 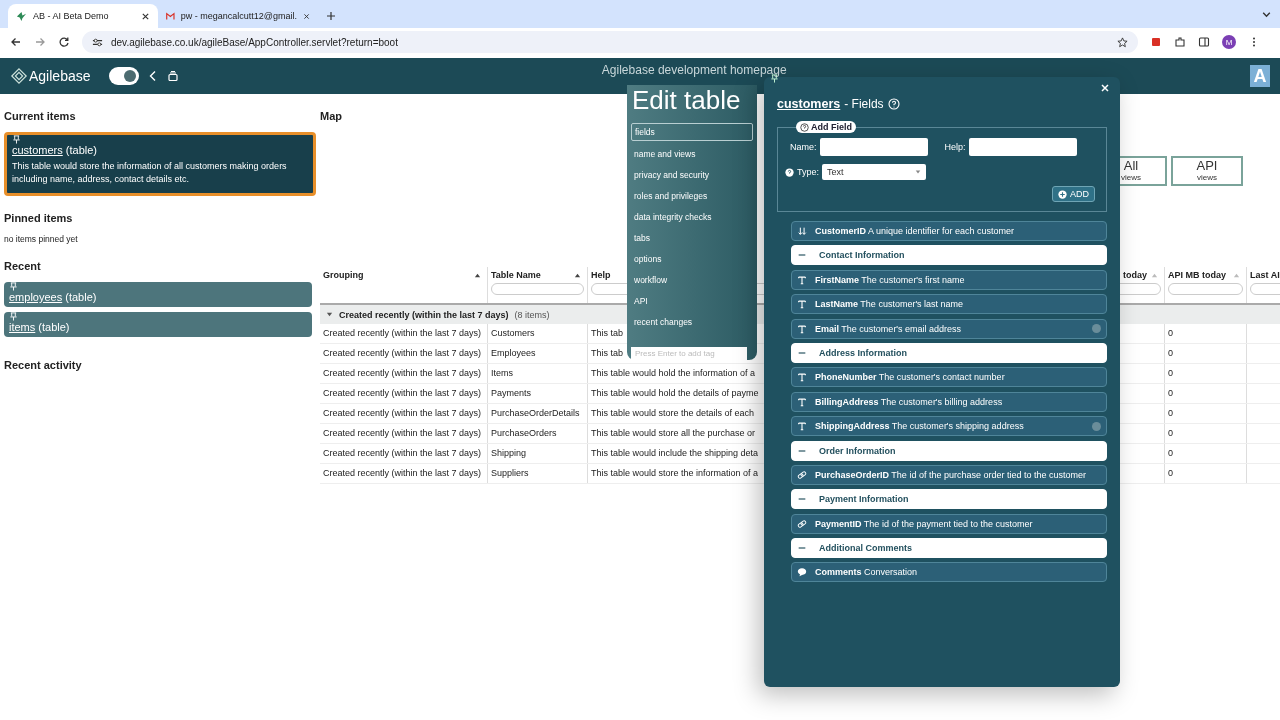 I want to click on column-header: today, so click(x=1135, y=275).